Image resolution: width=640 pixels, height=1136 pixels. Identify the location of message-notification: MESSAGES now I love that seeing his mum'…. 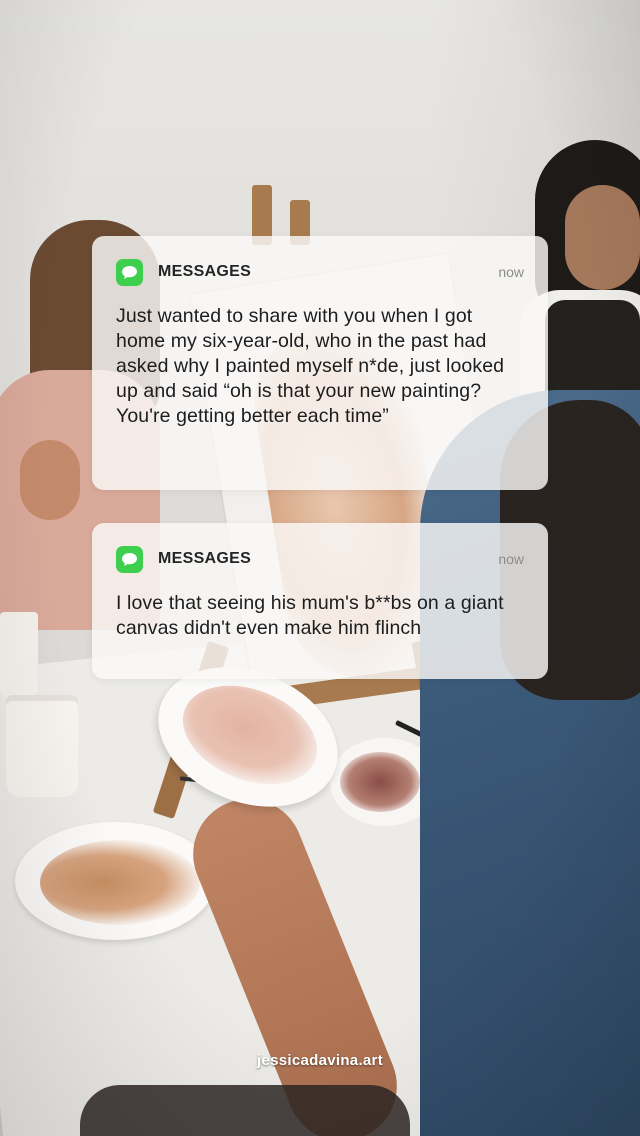
(320, 601).